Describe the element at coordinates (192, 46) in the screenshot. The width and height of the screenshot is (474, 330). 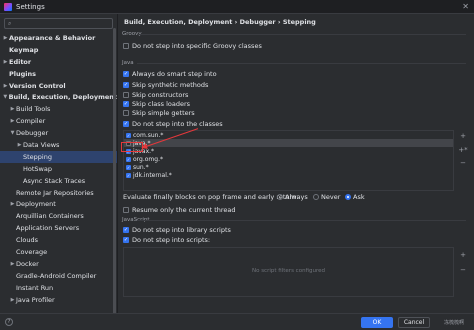
I see `groovy-do-not-step-checkbox: Do not step into specific Groovy classes` at that location.